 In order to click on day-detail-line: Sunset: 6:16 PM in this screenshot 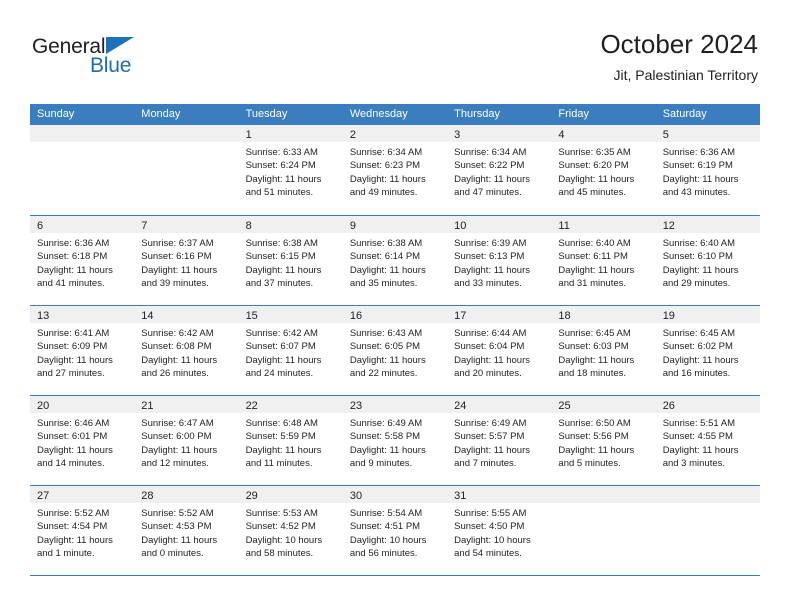, I will do `click(176, 257)`.